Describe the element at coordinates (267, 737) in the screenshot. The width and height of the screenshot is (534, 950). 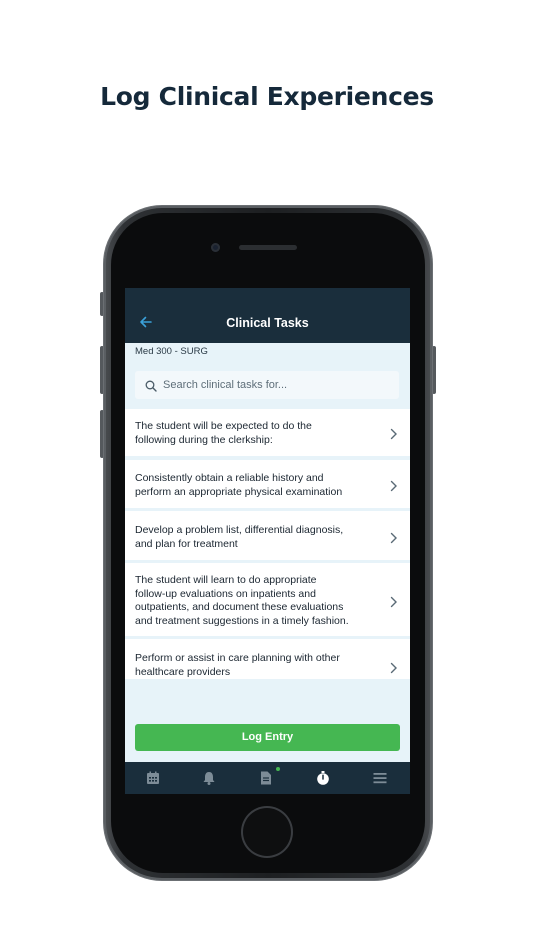
I see `log-entry-button: Log Entry` at that location.